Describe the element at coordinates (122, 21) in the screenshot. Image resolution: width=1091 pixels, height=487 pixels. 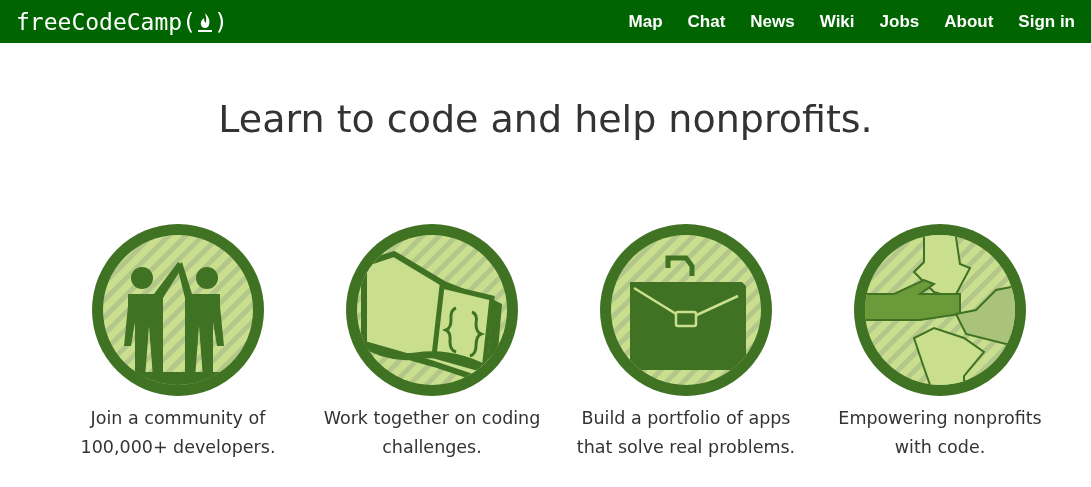
I see `logo: freeCodeCamp( )` at that location.